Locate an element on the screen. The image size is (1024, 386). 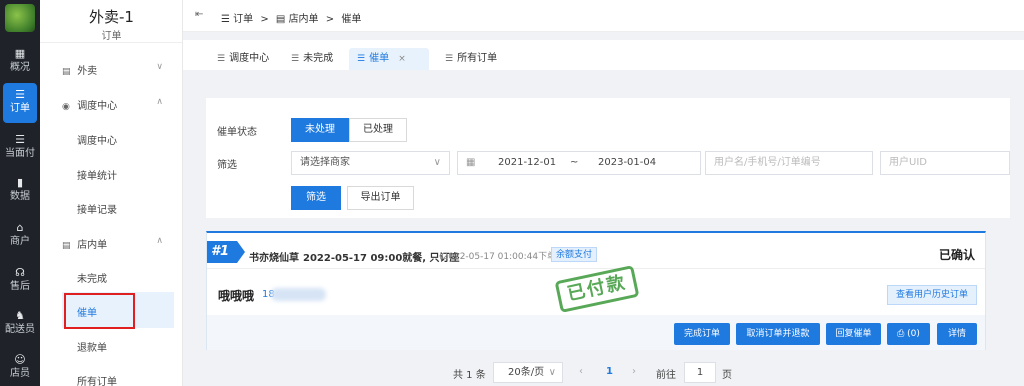
store-title: 外卖-1 is located at coordinates (111, 17).